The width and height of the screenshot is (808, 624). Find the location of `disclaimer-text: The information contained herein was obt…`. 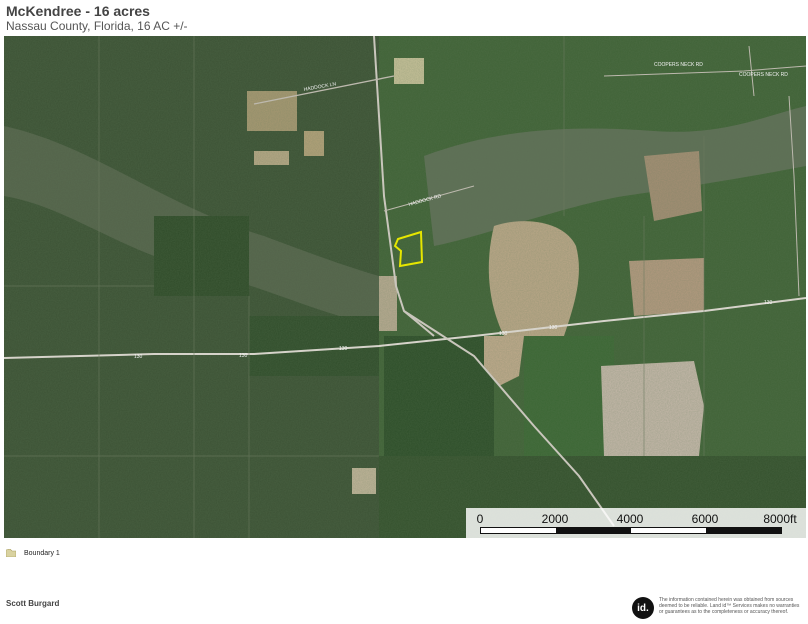

disclaimer-text: The information contained herein was obt… is located at coordinates (729, 606).